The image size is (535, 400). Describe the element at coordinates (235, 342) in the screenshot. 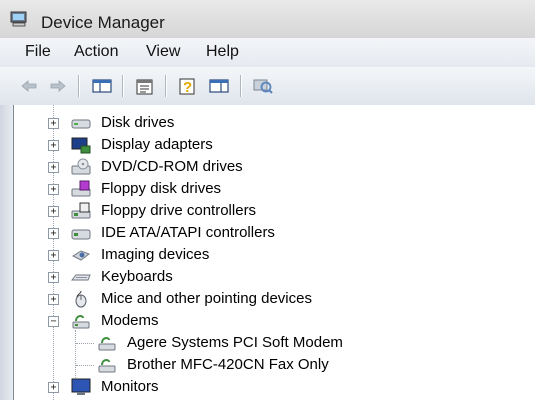

I see `tree-item-label: Agere Systems PCI Soft Modem` at that location.